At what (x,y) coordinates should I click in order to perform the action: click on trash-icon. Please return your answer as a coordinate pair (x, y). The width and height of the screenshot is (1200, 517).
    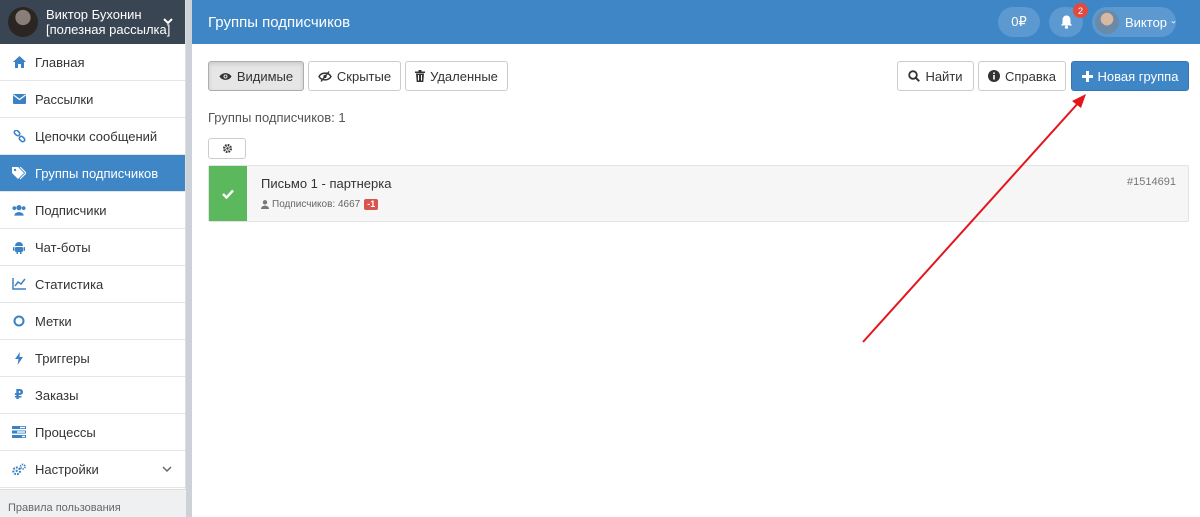
    Looking at the image, I should click on (420, 76).